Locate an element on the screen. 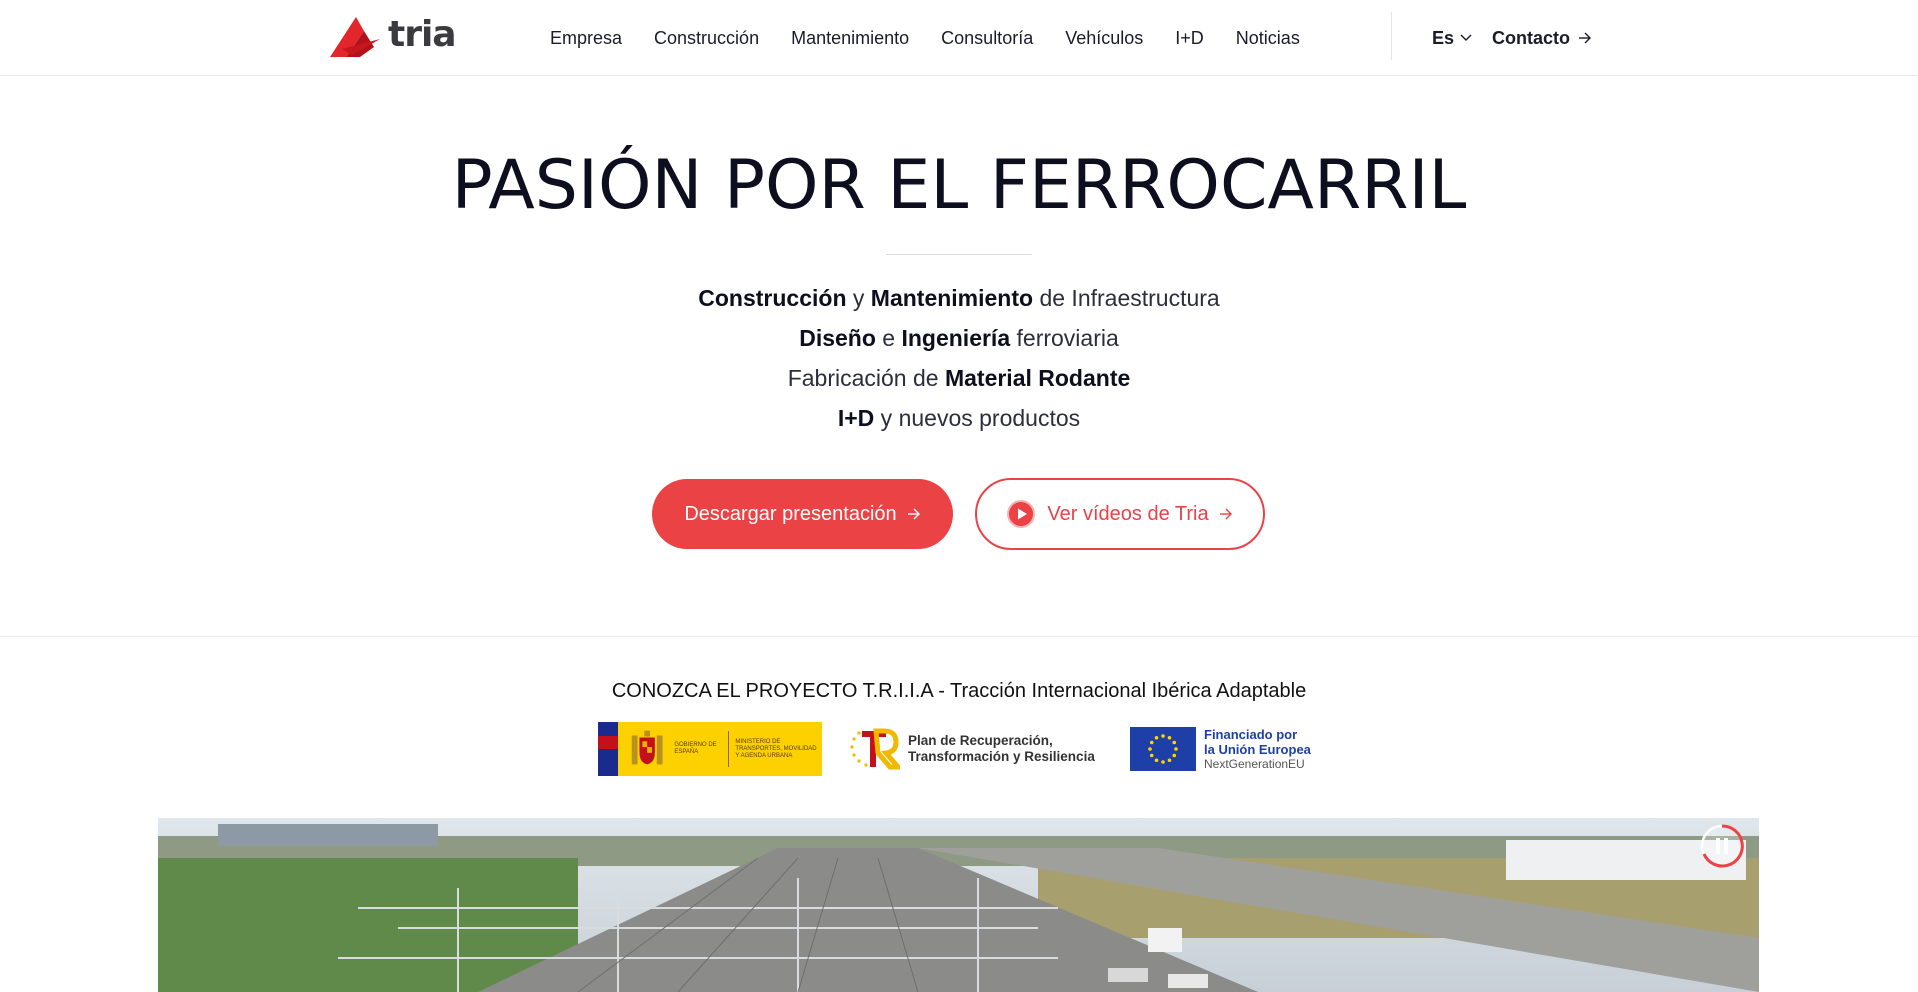 Image resolution: width=1918 pixels, height=992 pixels. service-ingenieria: Ingeniería is located at coordinates (956, 338).